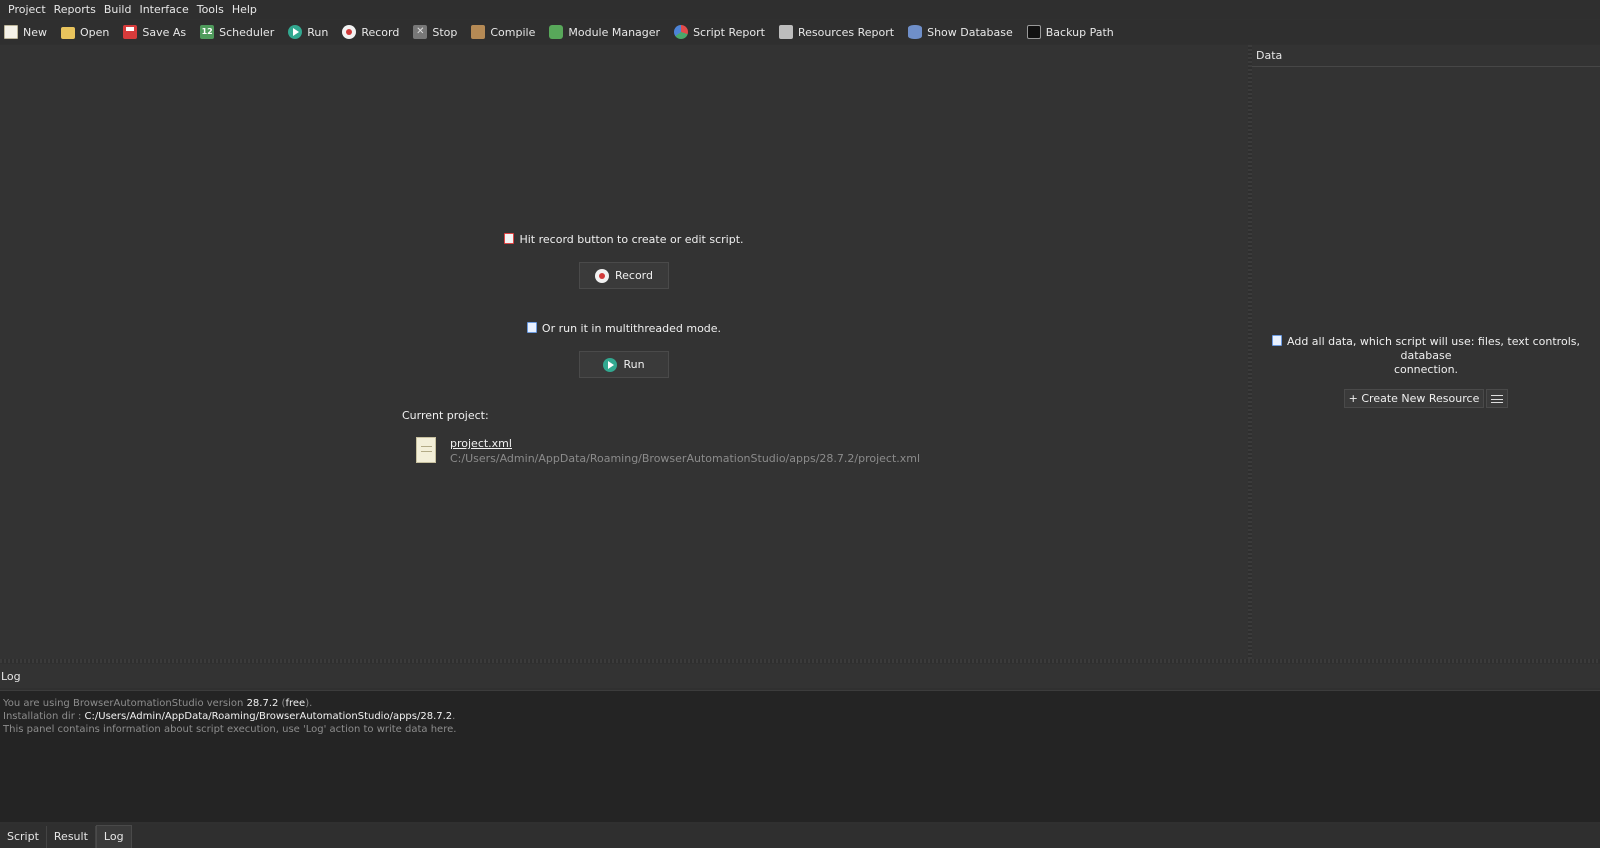  What do you see at coordinates (445, 415) in the screenshot?
I see `current-project-label: Current project:` at bounding box center [445, 415].